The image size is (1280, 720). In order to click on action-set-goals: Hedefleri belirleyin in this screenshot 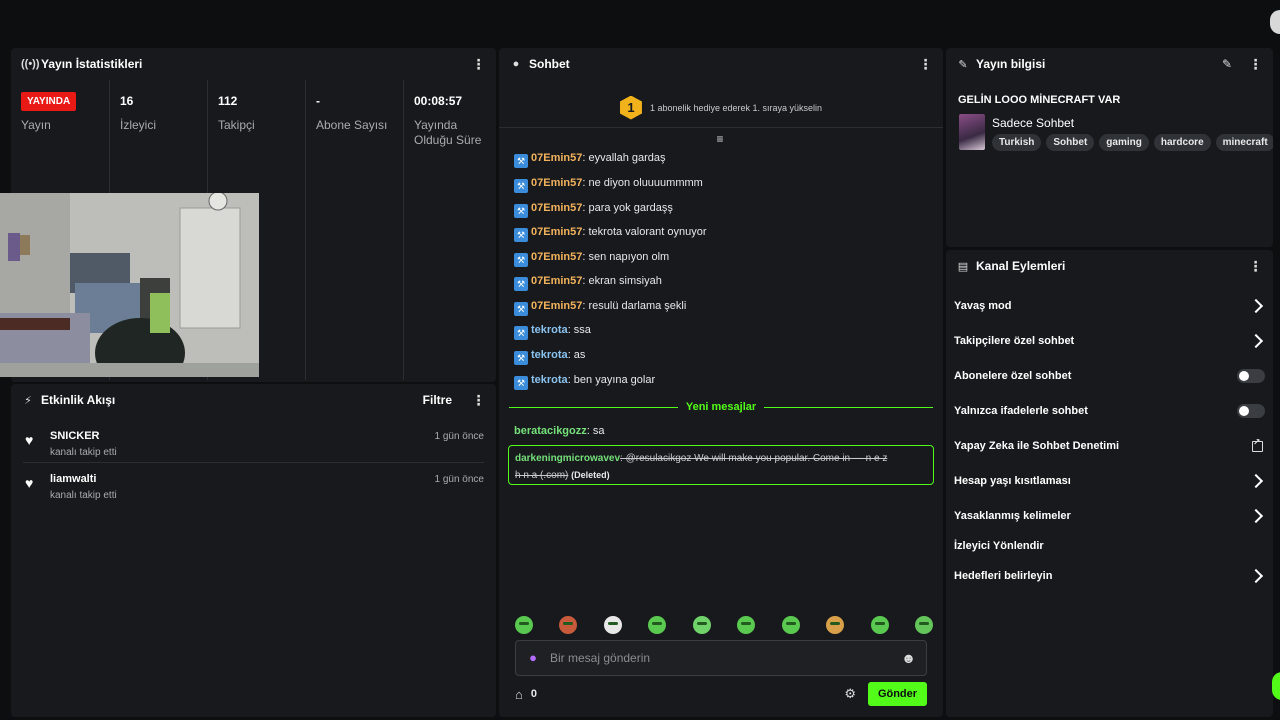, I will do `click(1109, 576)`.